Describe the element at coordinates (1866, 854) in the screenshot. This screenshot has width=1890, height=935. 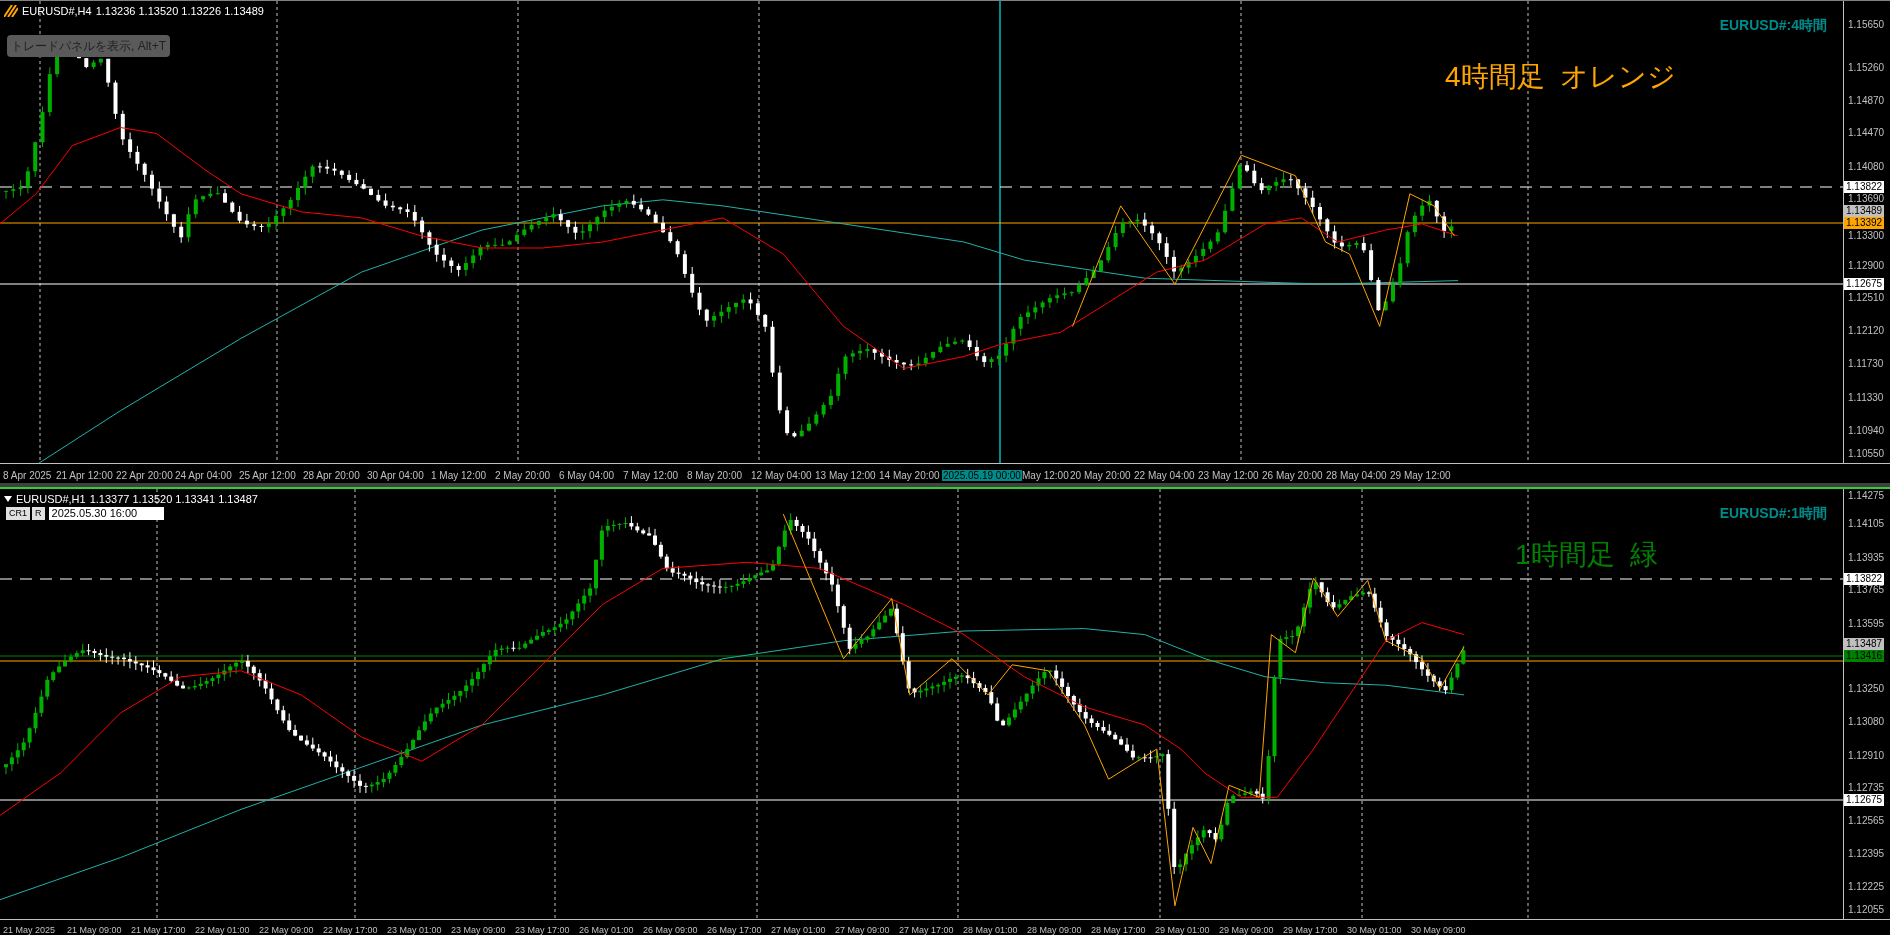
I see `price-label: 1.12395` at that location.